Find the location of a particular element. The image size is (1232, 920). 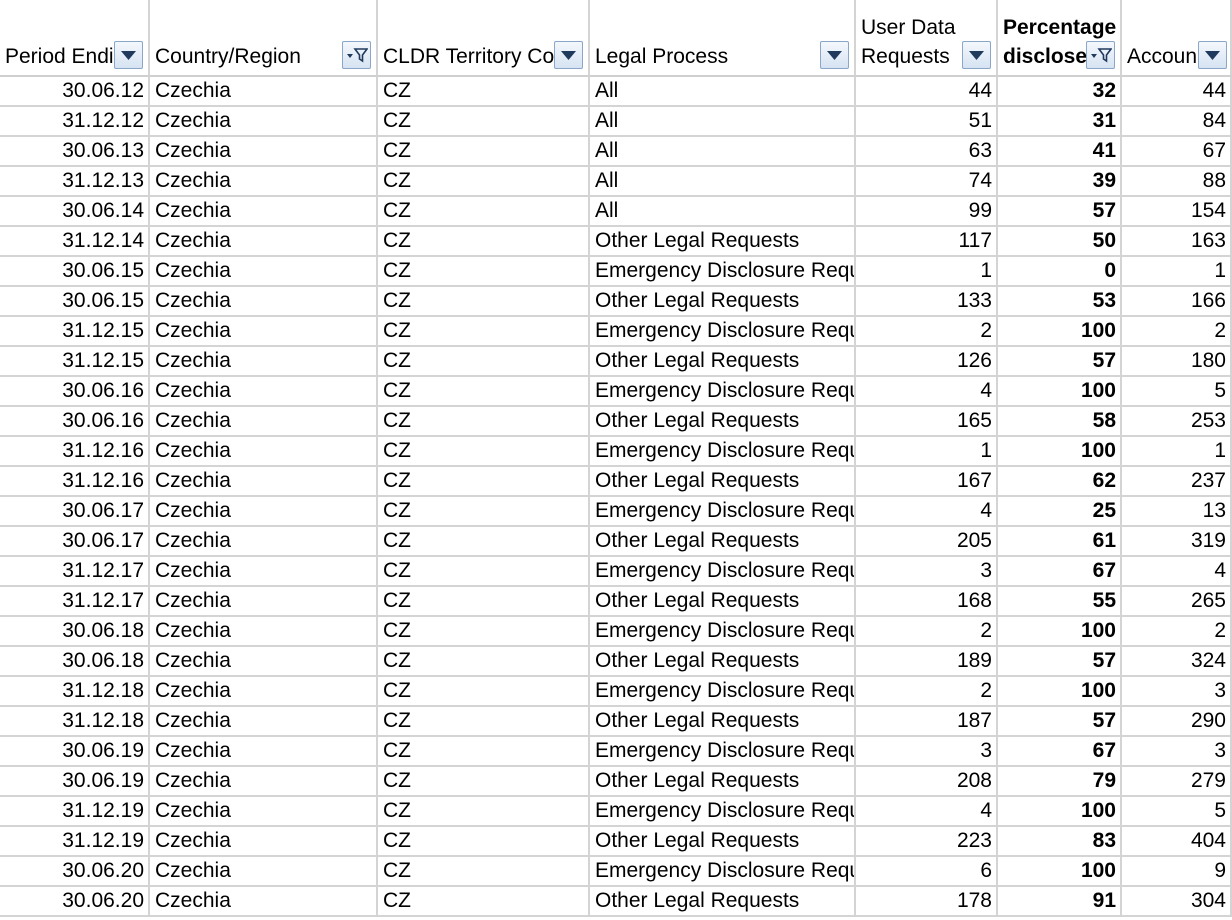

cell-requests: 205 is located at coordinates (927, 542).